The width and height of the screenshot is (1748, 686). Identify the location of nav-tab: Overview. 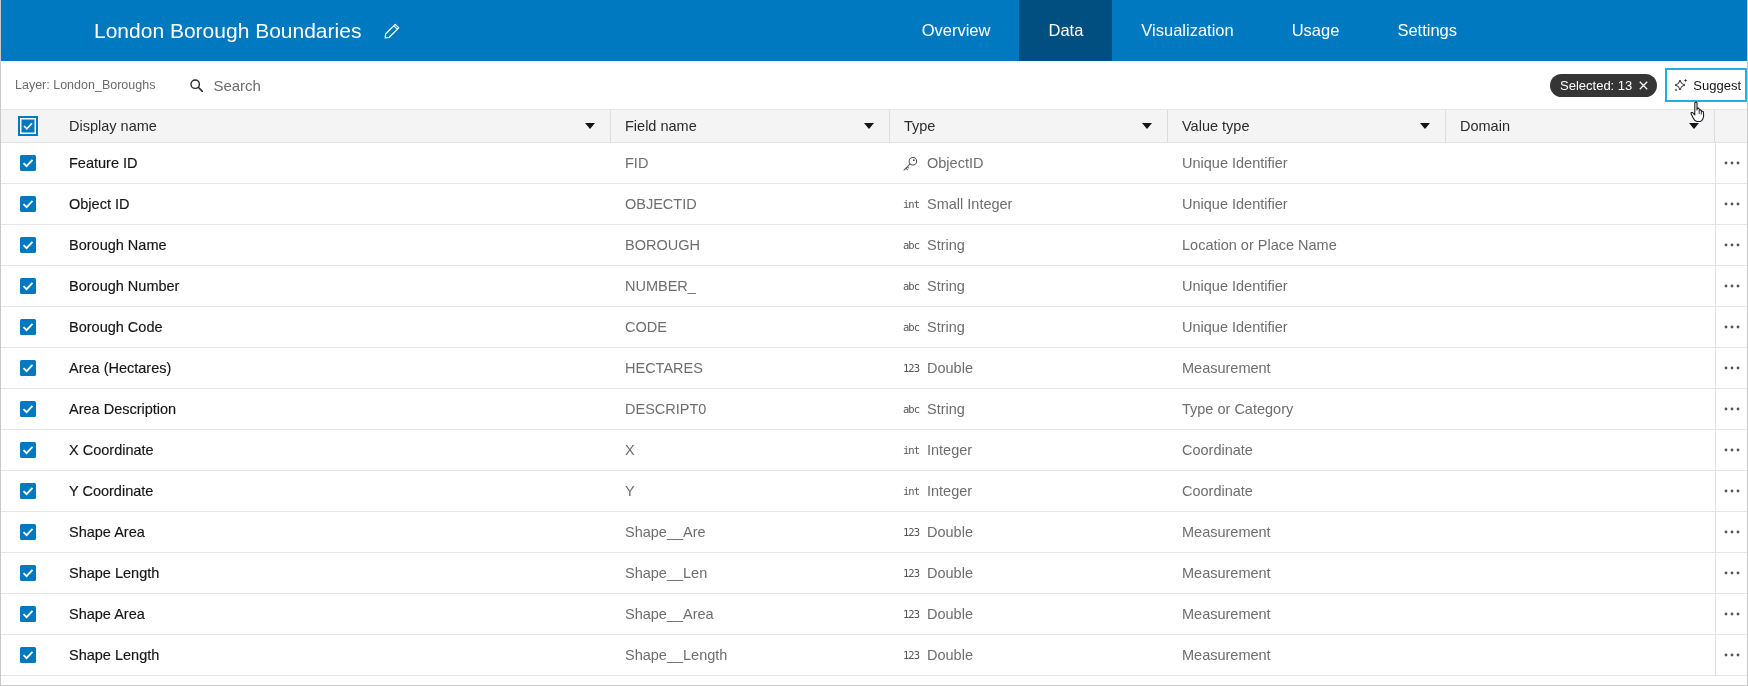
(956, 30).